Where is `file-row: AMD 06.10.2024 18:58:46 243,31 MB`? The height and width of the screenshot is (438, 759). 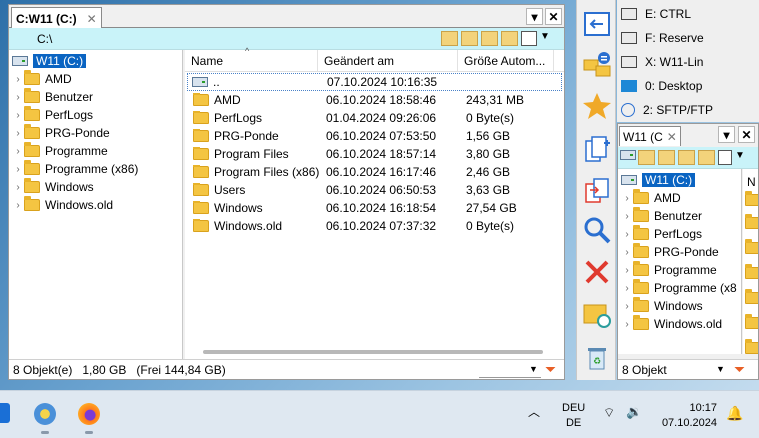
file-row: AMD 06.10.2024 18:58:46 243,31 MB is located at coordinates (374, 100).